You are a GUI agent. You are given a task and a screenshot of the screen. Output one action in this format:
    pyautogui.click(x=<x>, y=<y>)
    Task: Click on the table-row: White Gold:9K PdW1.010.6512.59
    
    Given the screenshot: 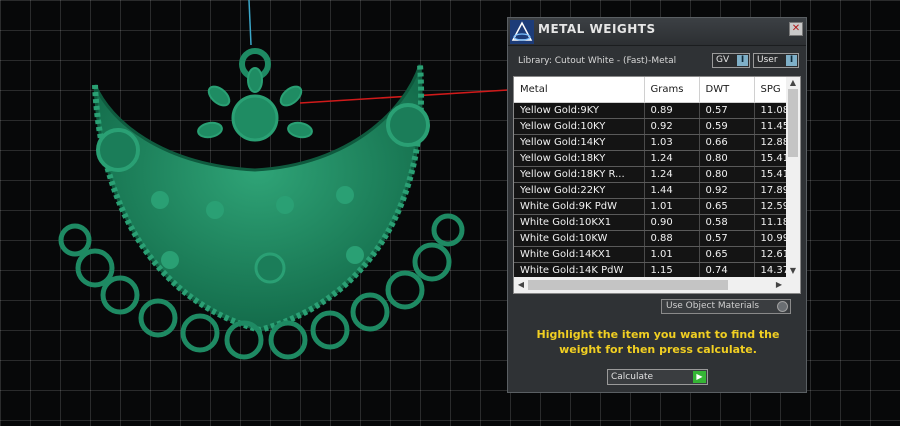 What is the action you would take?
    pyautogui.click(x=650, y=206)
    